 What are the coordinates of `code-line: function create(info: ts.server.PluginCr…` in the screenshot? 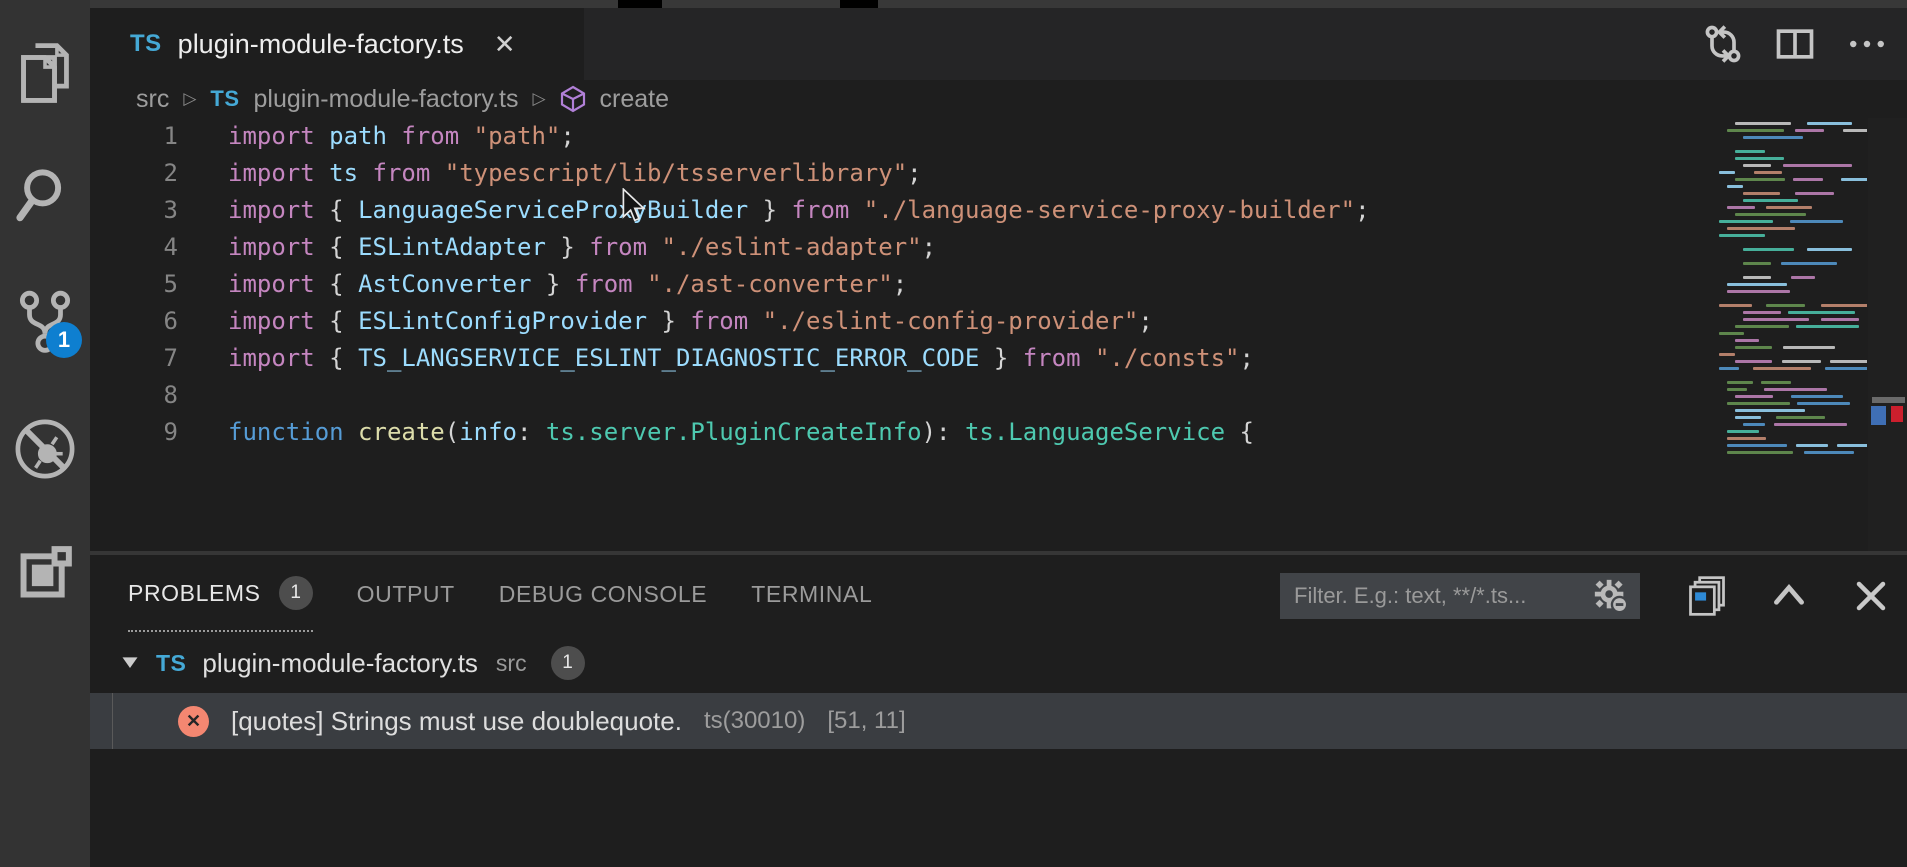 It's located at (741, 432).